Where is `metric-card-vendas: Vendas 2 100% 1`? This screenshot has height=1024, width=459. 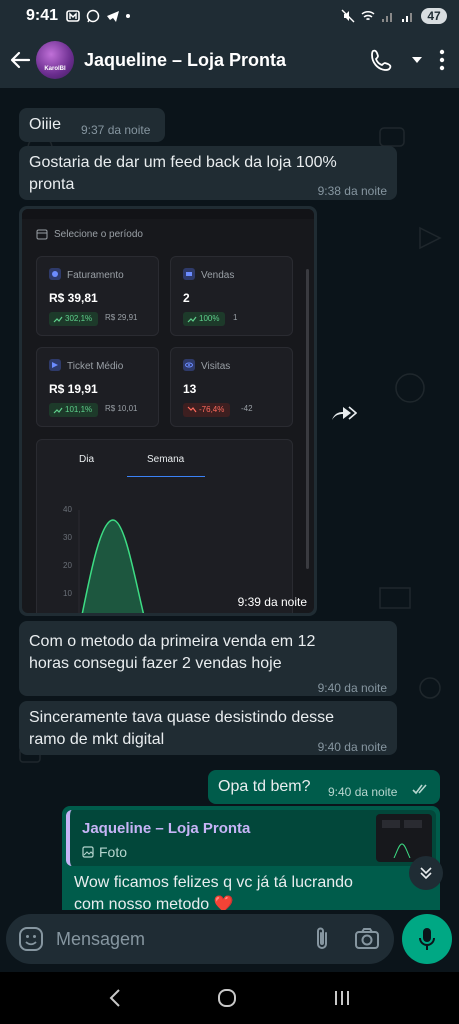 metric-card-vendas: Vendas 2 100% 1 is located at coordinates (231, 296).